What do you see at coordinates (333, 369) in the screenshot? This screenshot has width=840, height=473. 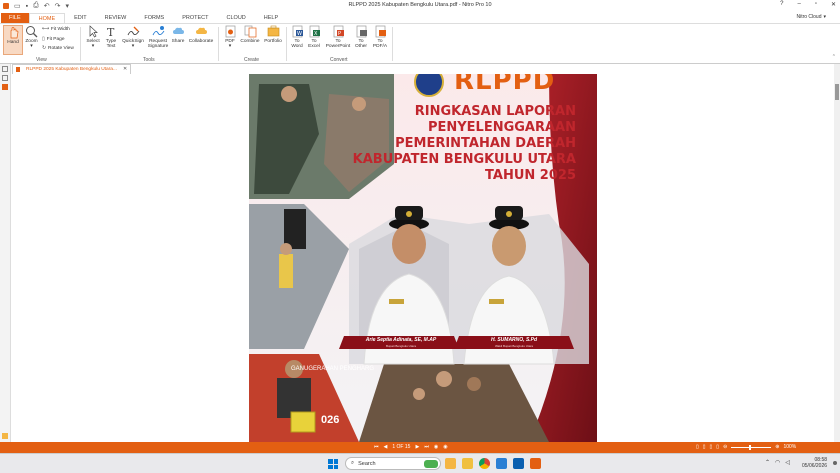 I see `banner-text-1: GANUGERAHAN PENGHARG` at bounding box center [333, 369].